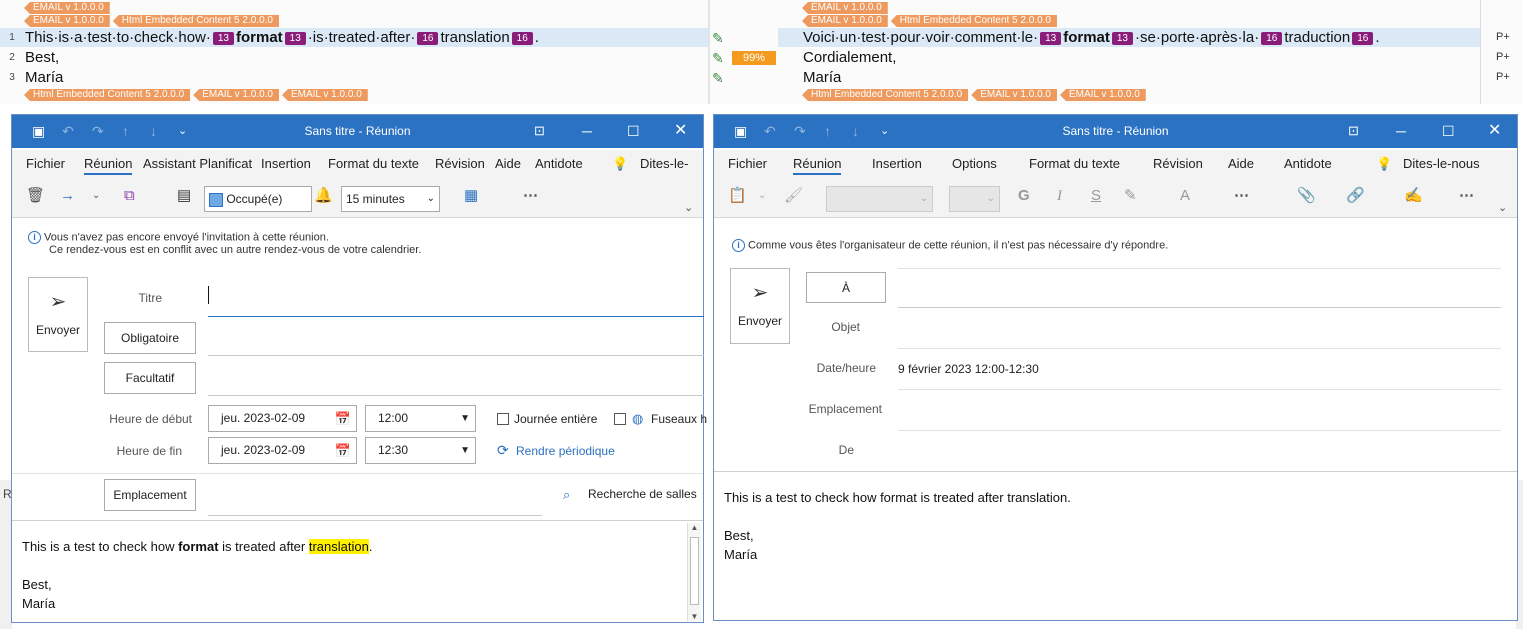 The image size is (1523, 629). I want to click on info-icon: i, so click(34, 237).